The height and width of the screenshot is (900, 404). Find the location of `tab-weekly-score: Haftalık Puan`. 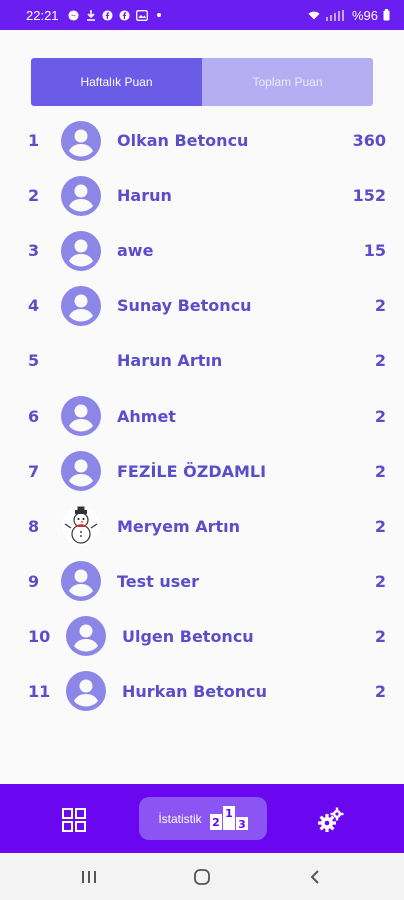

tab-weekly-score: Haftalık Puan is located at coordinates (116, 82).